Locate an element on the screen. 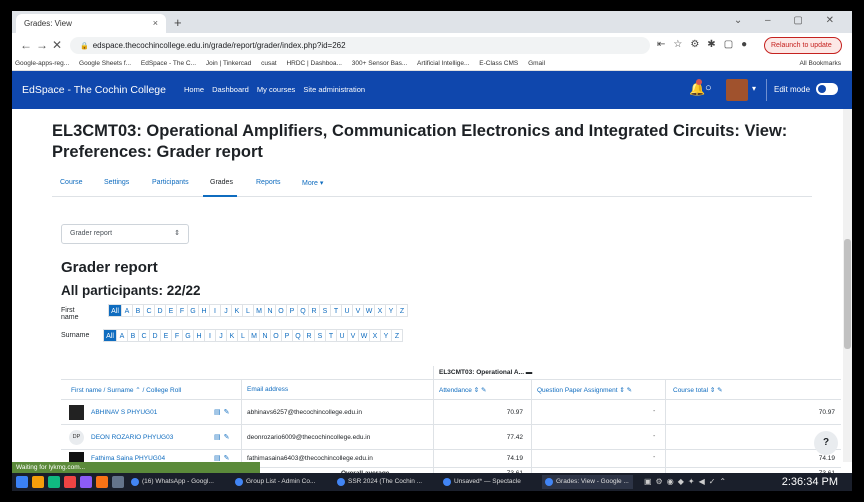 The width and height of the screenshot is (864, 502). tab-more: More ▾ is located at coordinates (312, 183).